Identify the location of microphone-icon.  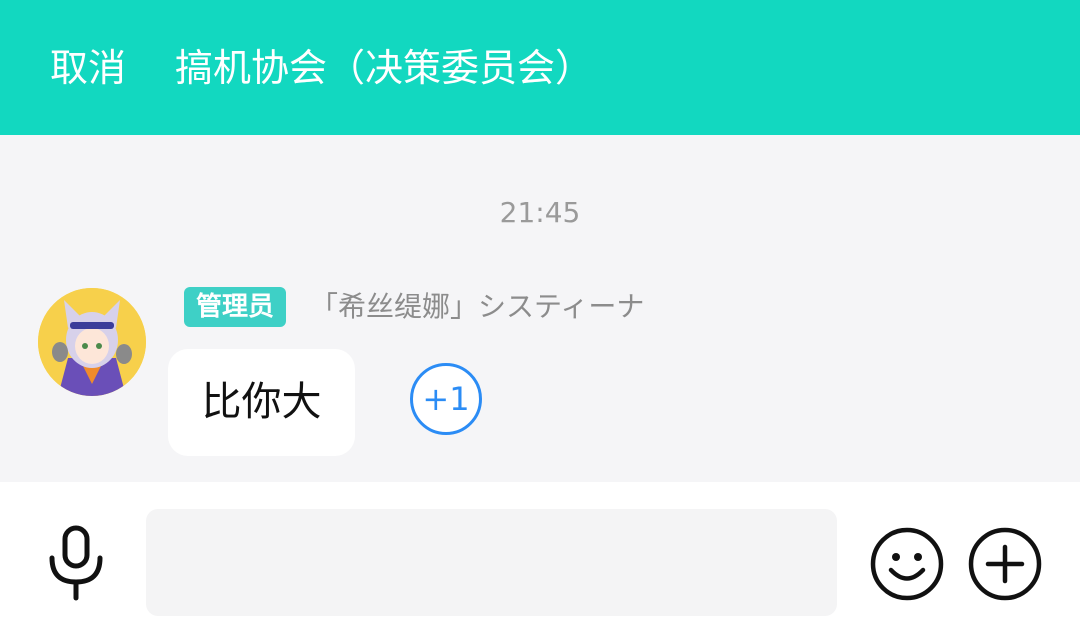
(76, 562).